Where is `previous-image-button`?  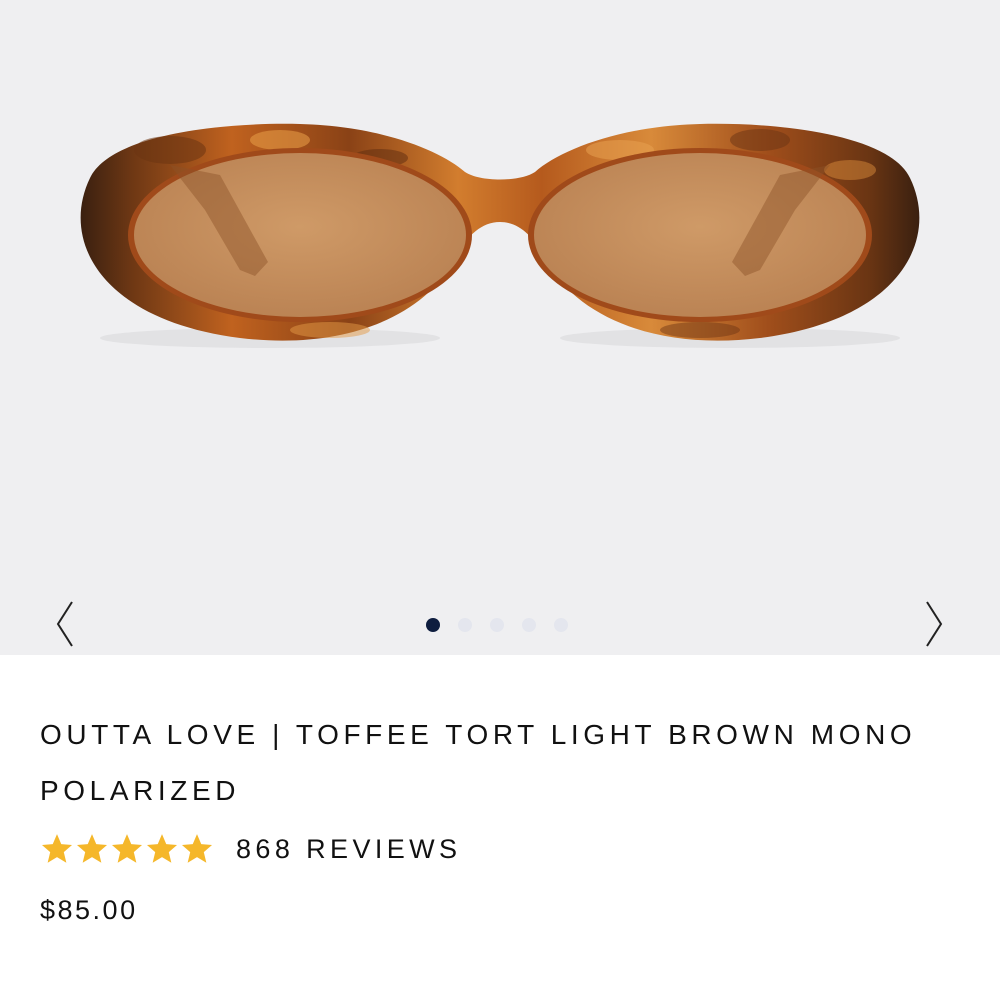
previous-image-button is located at coordinates (65, 624).